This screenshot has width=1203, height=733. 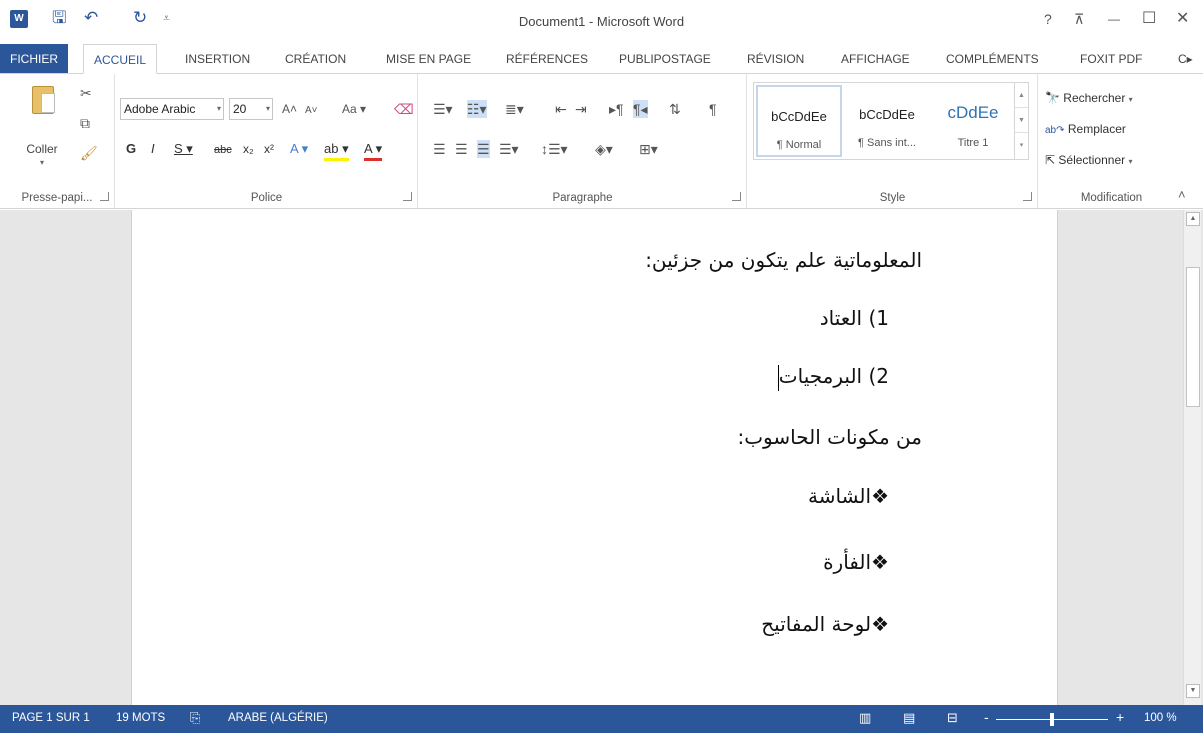 I want to click on zoom-out-button: -, so click(x=986, y=717).